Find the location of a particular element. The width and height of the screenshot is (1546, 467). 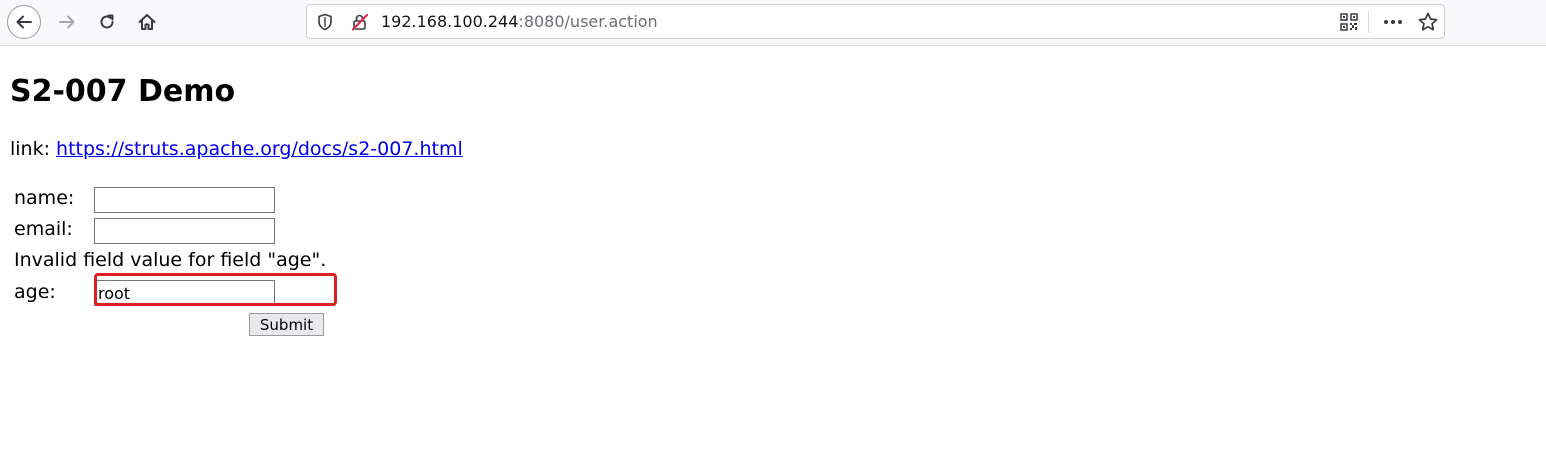

arrow-left-icon is located at coordinates (24, 22).